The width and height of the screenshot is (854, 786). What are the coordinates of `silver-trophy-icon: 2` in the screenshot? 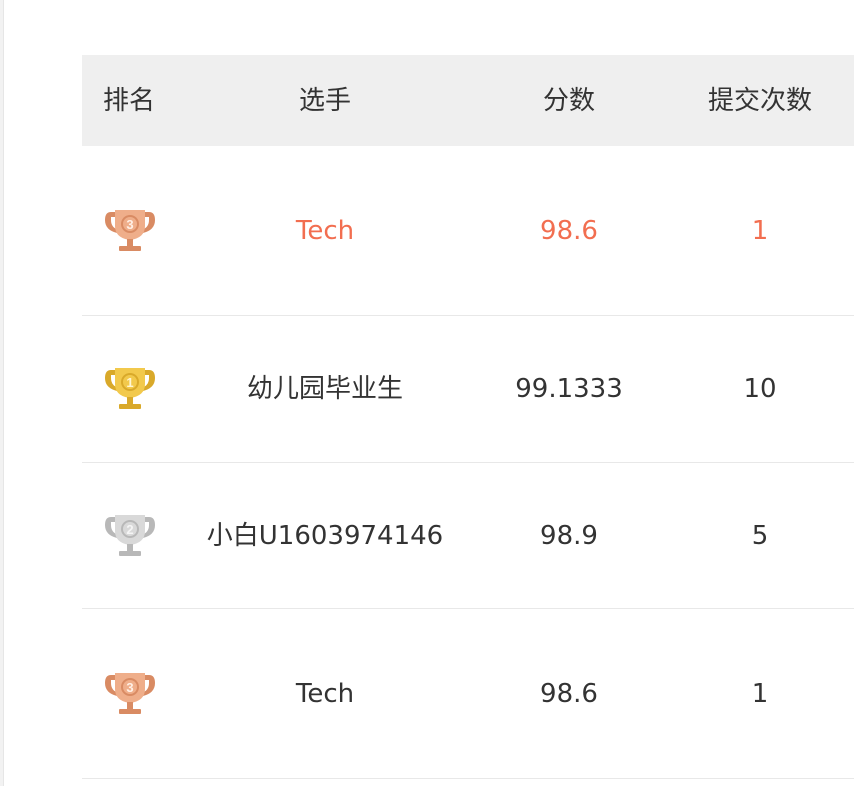 It's located at (130, 536).